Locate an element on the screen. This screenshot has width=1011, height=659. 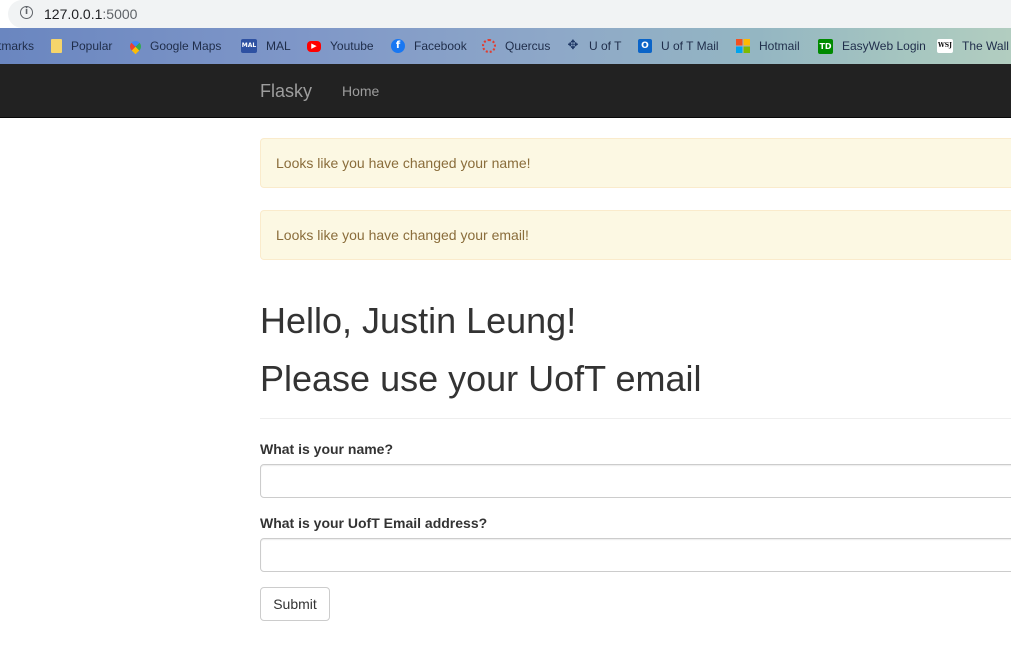
bookmark-label: tmarks is located at coordinates (17, 46).